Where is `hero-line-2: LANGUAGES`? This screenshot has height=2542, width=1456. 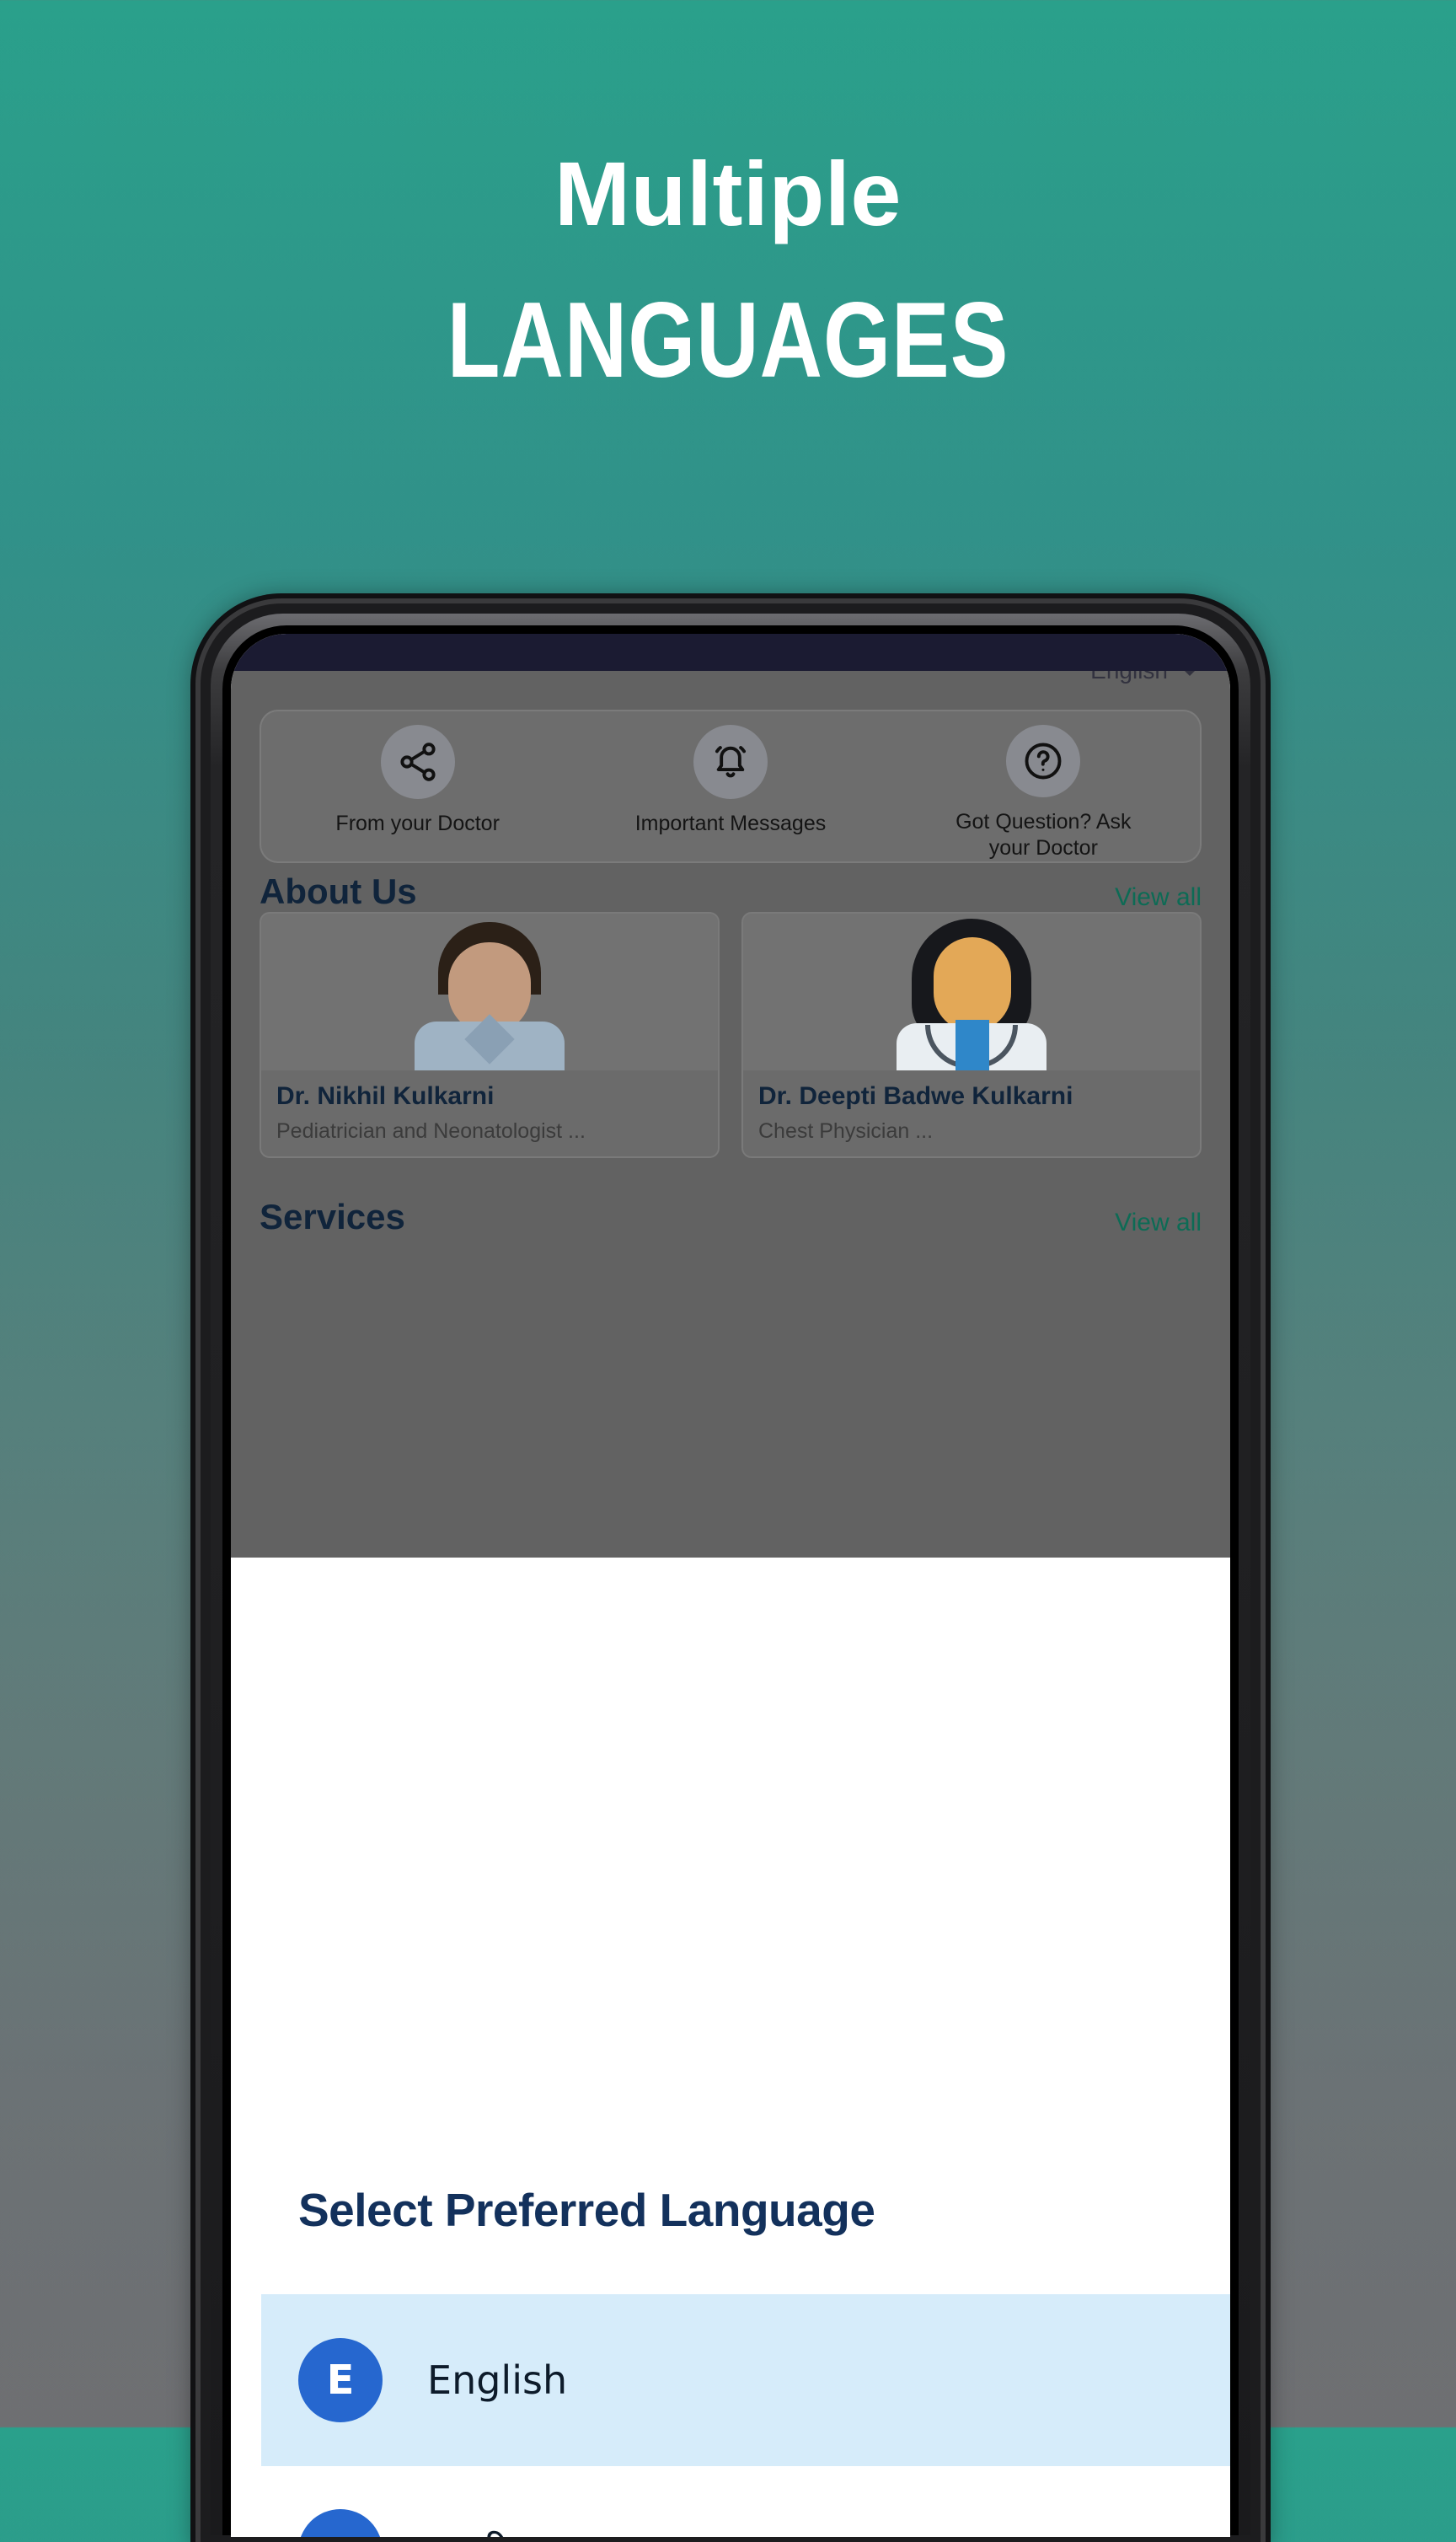
hero-line-2: LANGUAGES is located at coordinates (728, 340).